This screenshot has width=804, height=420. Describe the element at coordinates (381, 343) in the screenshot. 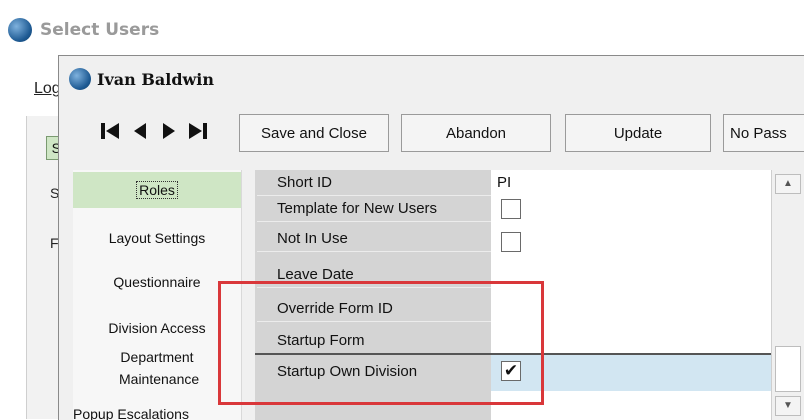

I see `annotation-highlight-box` at that location.